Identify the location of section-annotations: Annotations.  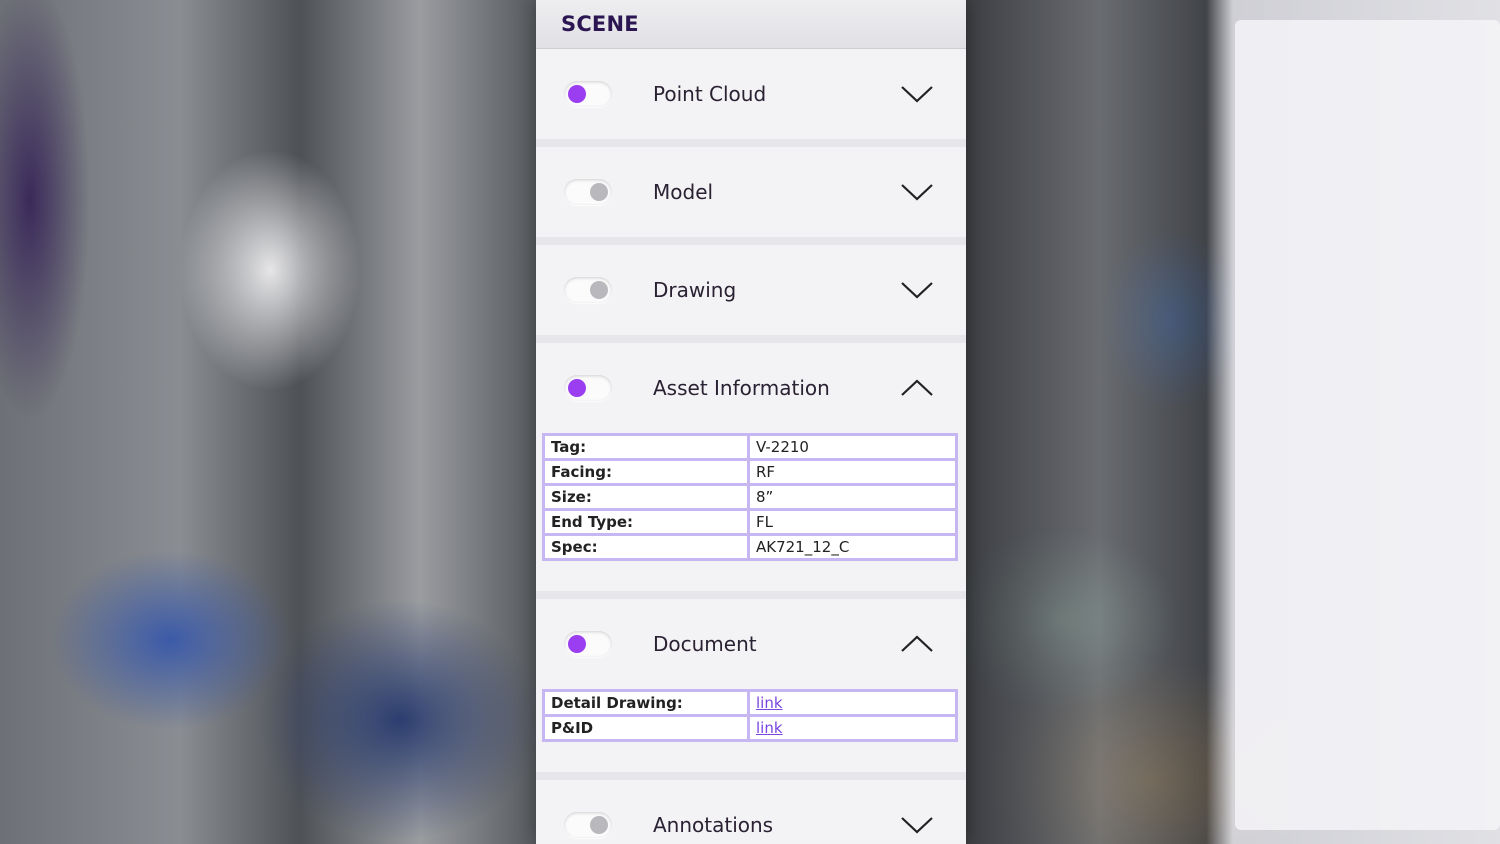
(751, 812).